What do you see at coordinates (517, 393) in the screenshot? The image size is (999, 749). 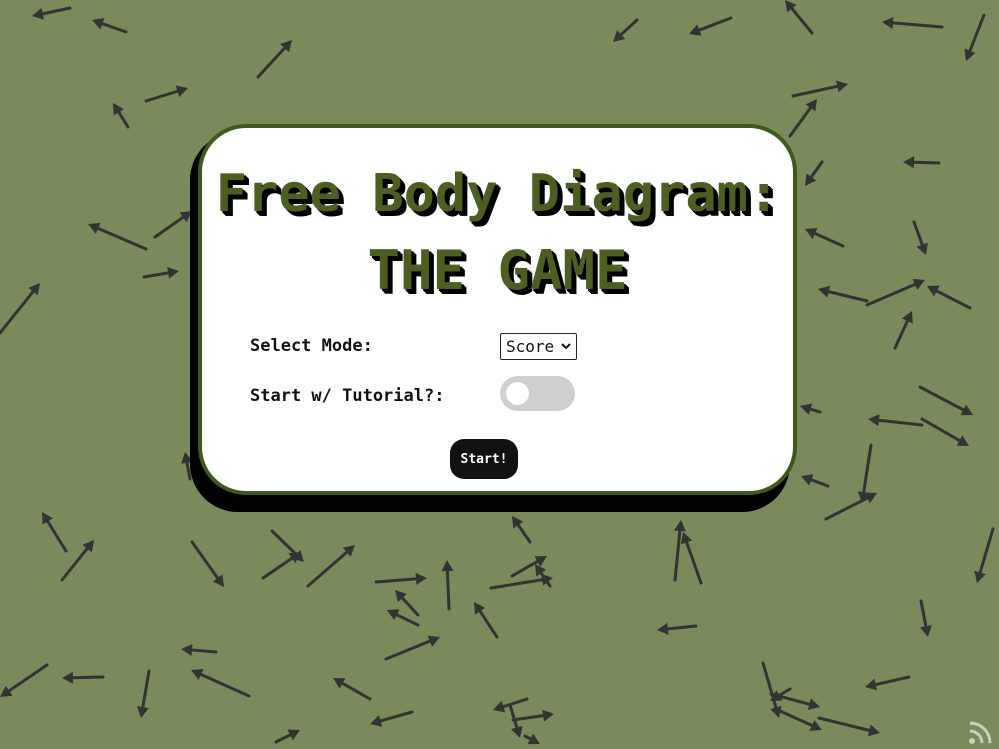 I see `toggle-knob` at bounding box center [517, 393].